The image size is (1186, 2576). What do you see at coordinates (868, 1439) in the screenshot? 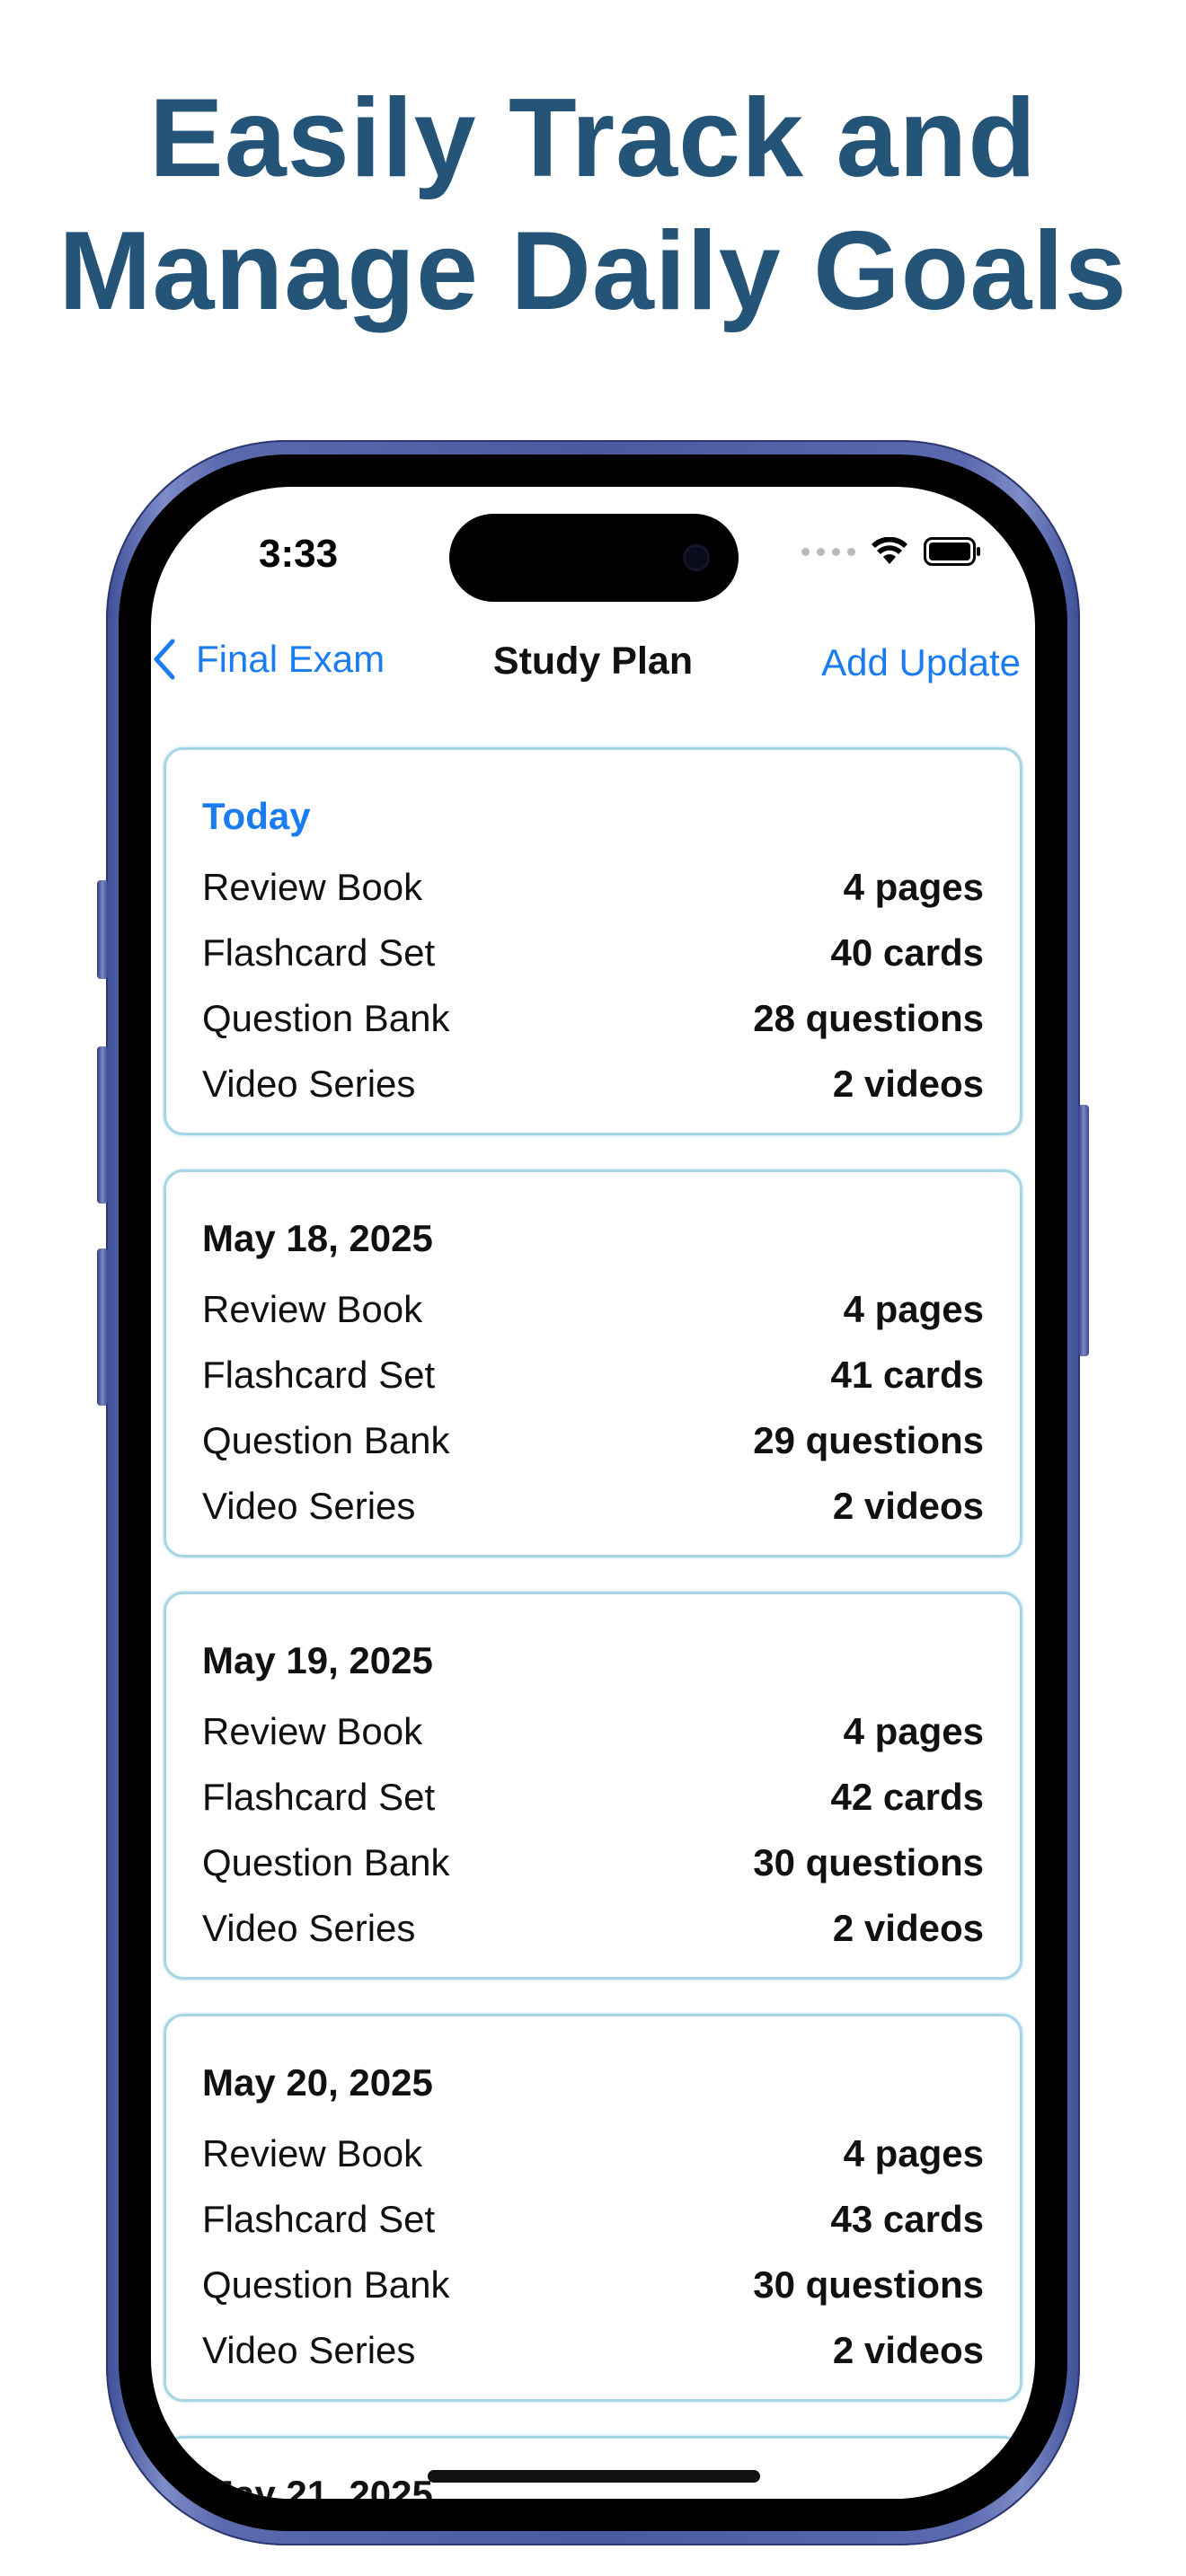
I see `resource-amount: 29 questions` at bounding box center [868, 1439].